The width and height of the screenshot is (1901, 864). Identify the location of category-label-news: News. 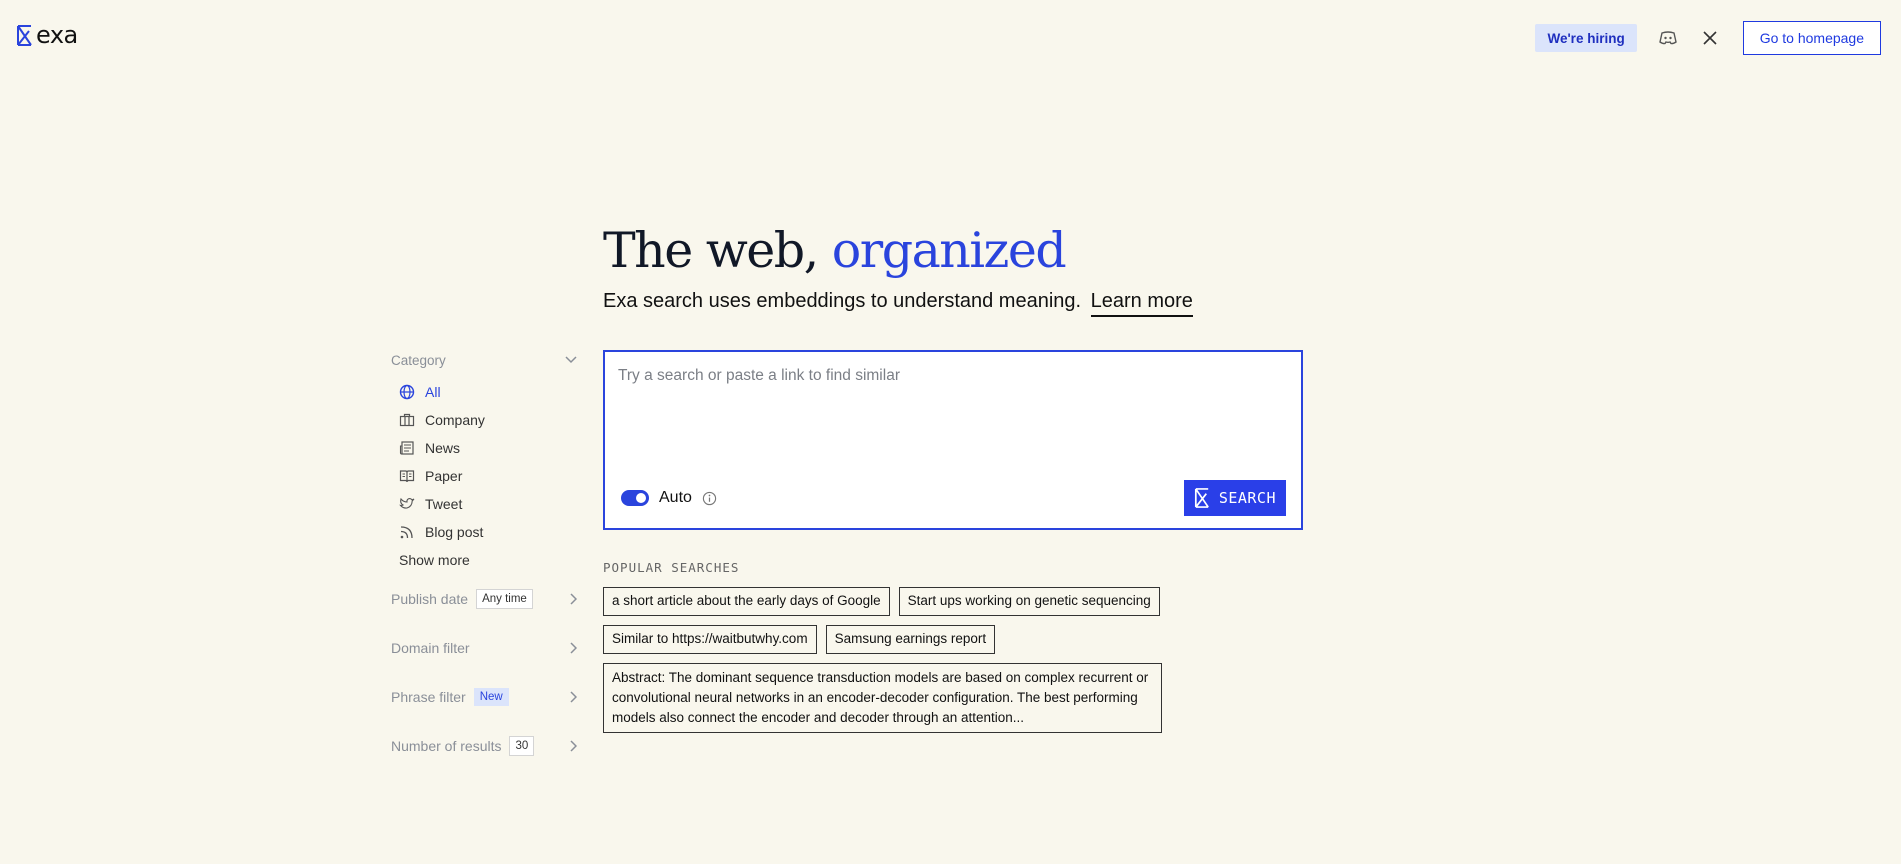
(443, 448).